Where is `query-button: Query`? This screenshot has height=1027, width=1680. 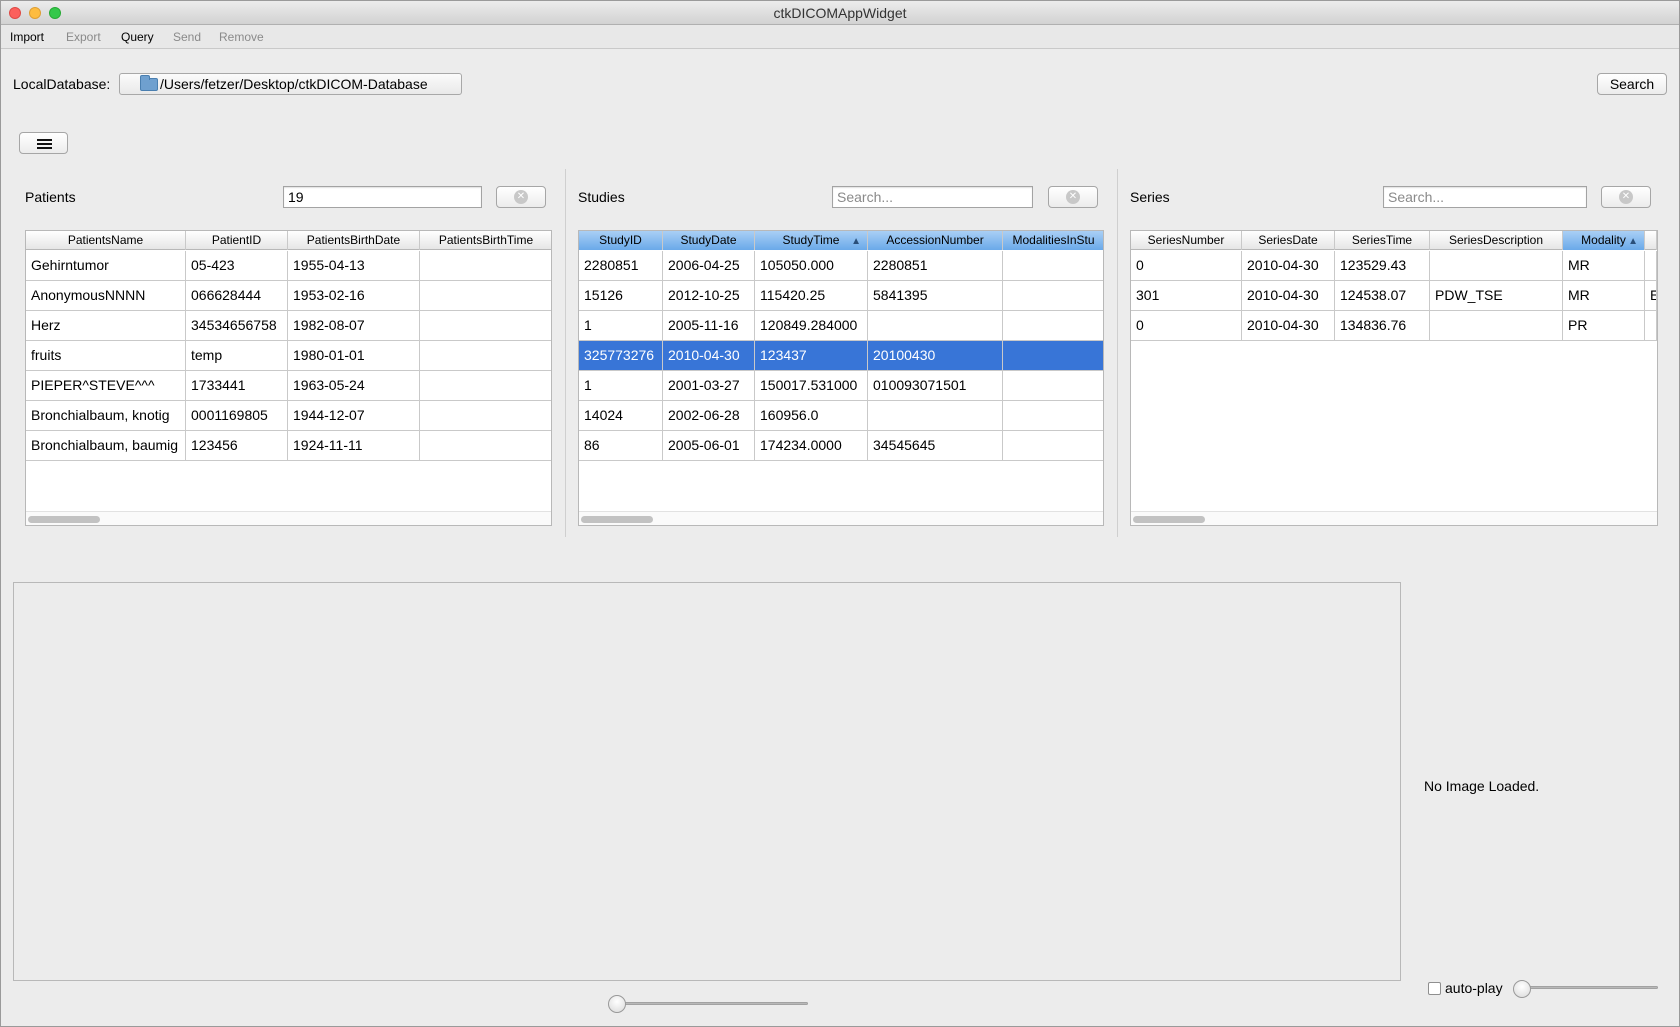 query-button: Query is located at coordinates (137, 37).